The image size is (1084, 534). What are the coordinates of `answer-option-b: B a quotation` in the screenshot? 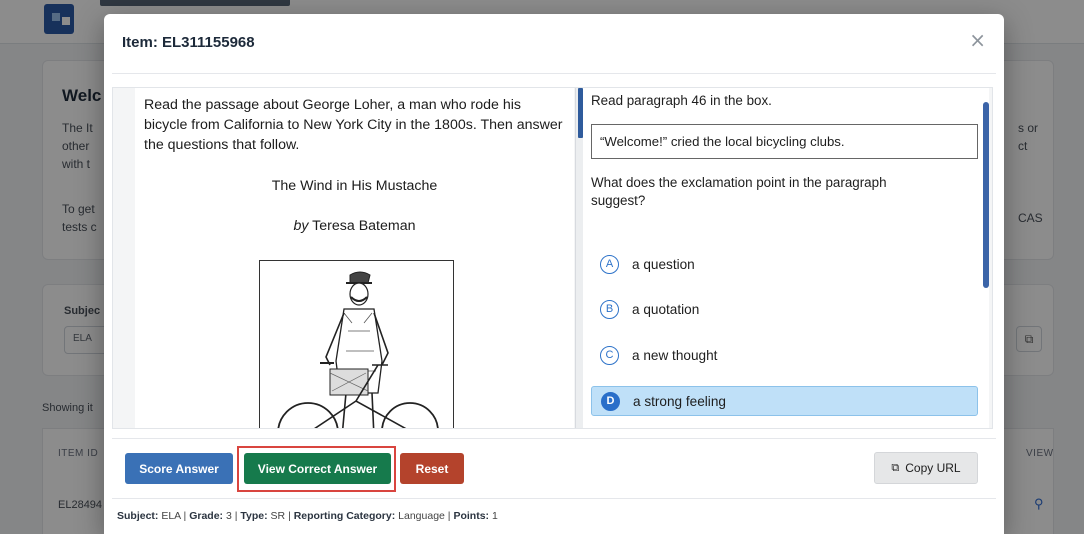 It's located at (784, 309).